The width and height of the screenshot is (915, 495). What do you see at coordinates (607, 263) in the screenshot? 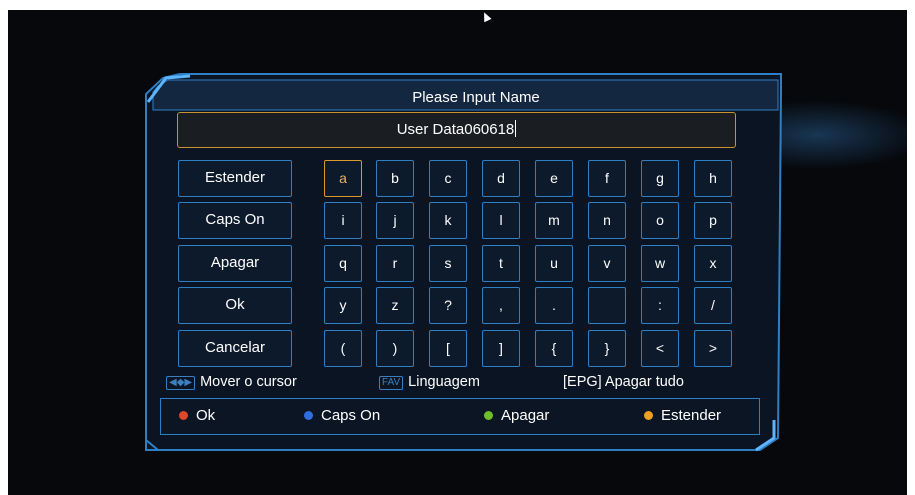
I see `key-v: v` at bounding box center [607, 263].